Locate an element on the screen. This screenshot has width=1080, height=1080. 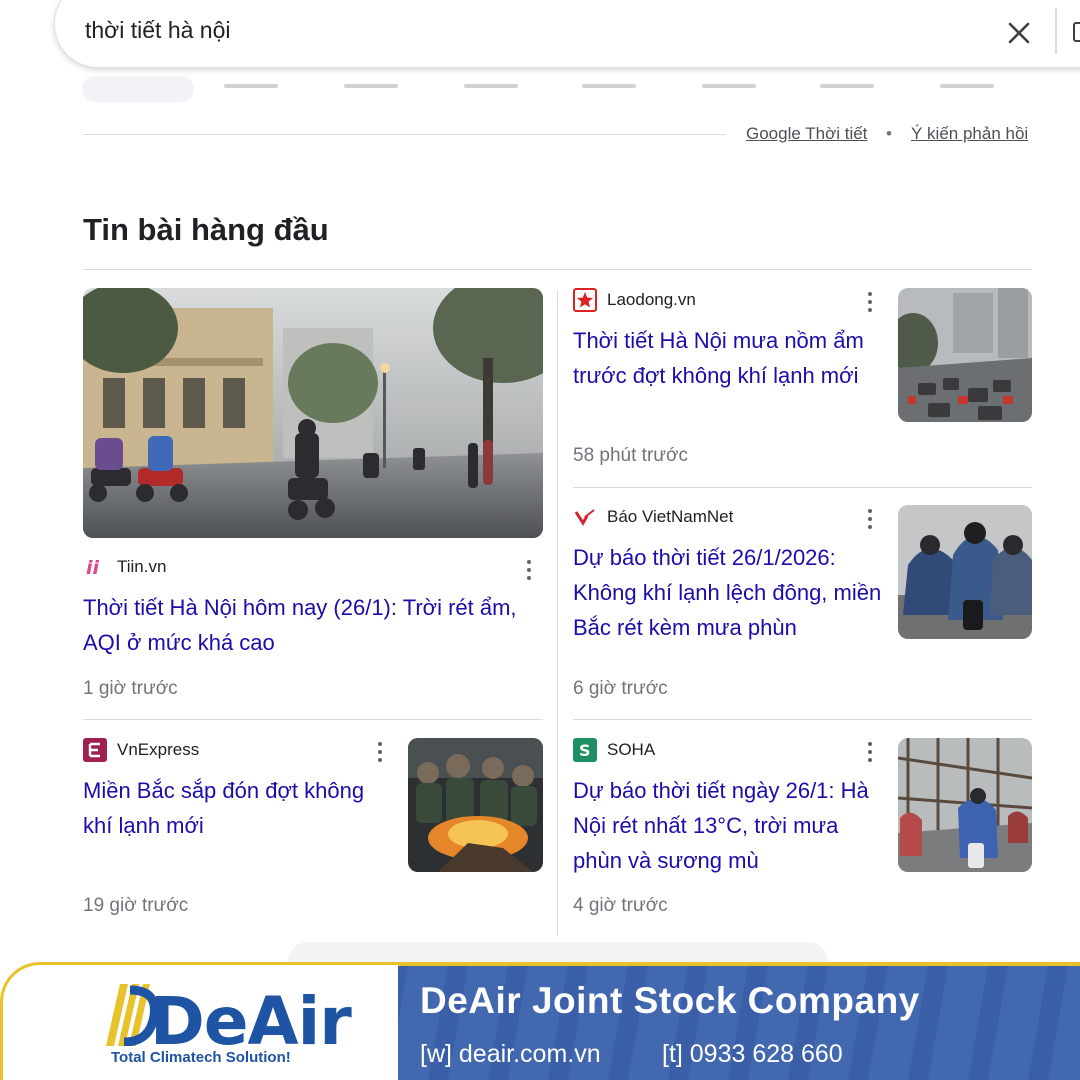
story-time: 6 giờ trước is located at coordinates (620, 688).